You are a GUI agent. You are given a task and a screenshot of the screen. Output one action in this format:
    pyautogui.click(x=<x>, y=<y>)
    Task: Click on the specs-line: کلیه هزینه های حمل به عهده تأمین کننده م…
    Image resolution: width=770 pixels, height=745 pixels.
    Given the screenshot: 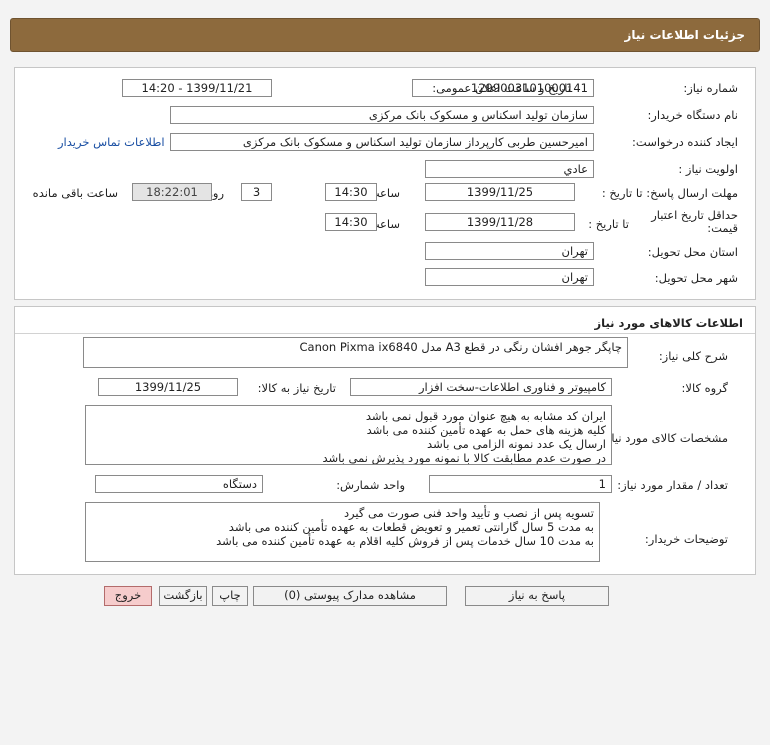 What is the action you would take?
    pyautogui.click(x=486, y=430)
    